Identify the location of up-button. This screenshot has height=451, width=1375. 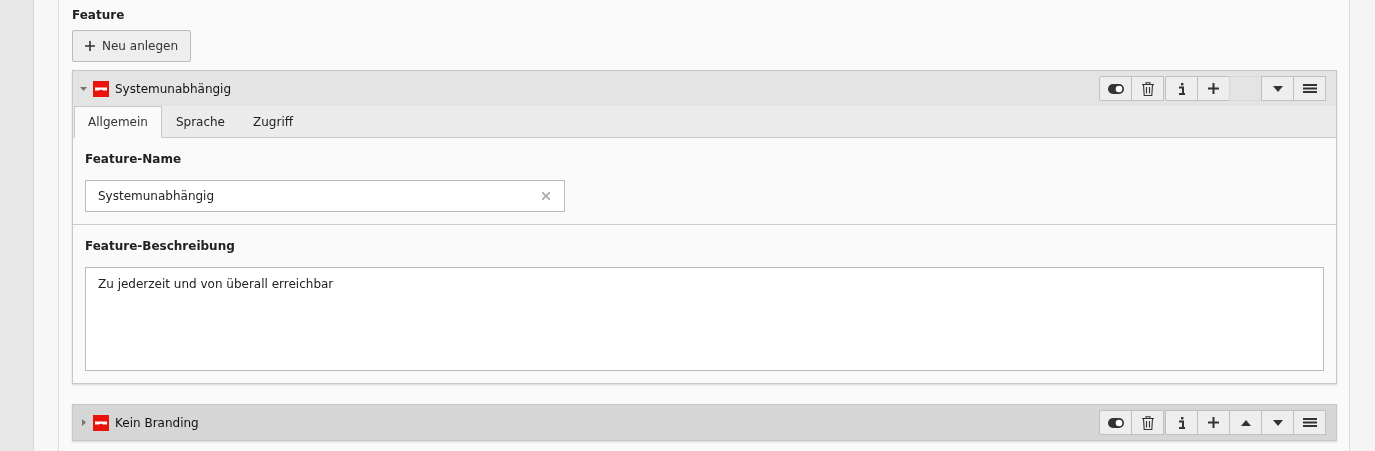
(1245, 422).